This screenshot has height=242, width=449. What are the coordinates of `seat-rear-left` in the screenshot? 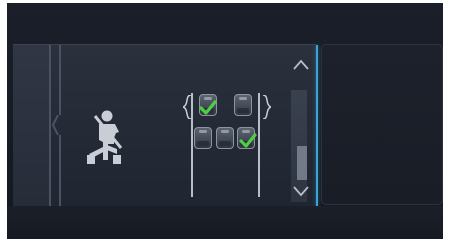 It's located at (203, 138).